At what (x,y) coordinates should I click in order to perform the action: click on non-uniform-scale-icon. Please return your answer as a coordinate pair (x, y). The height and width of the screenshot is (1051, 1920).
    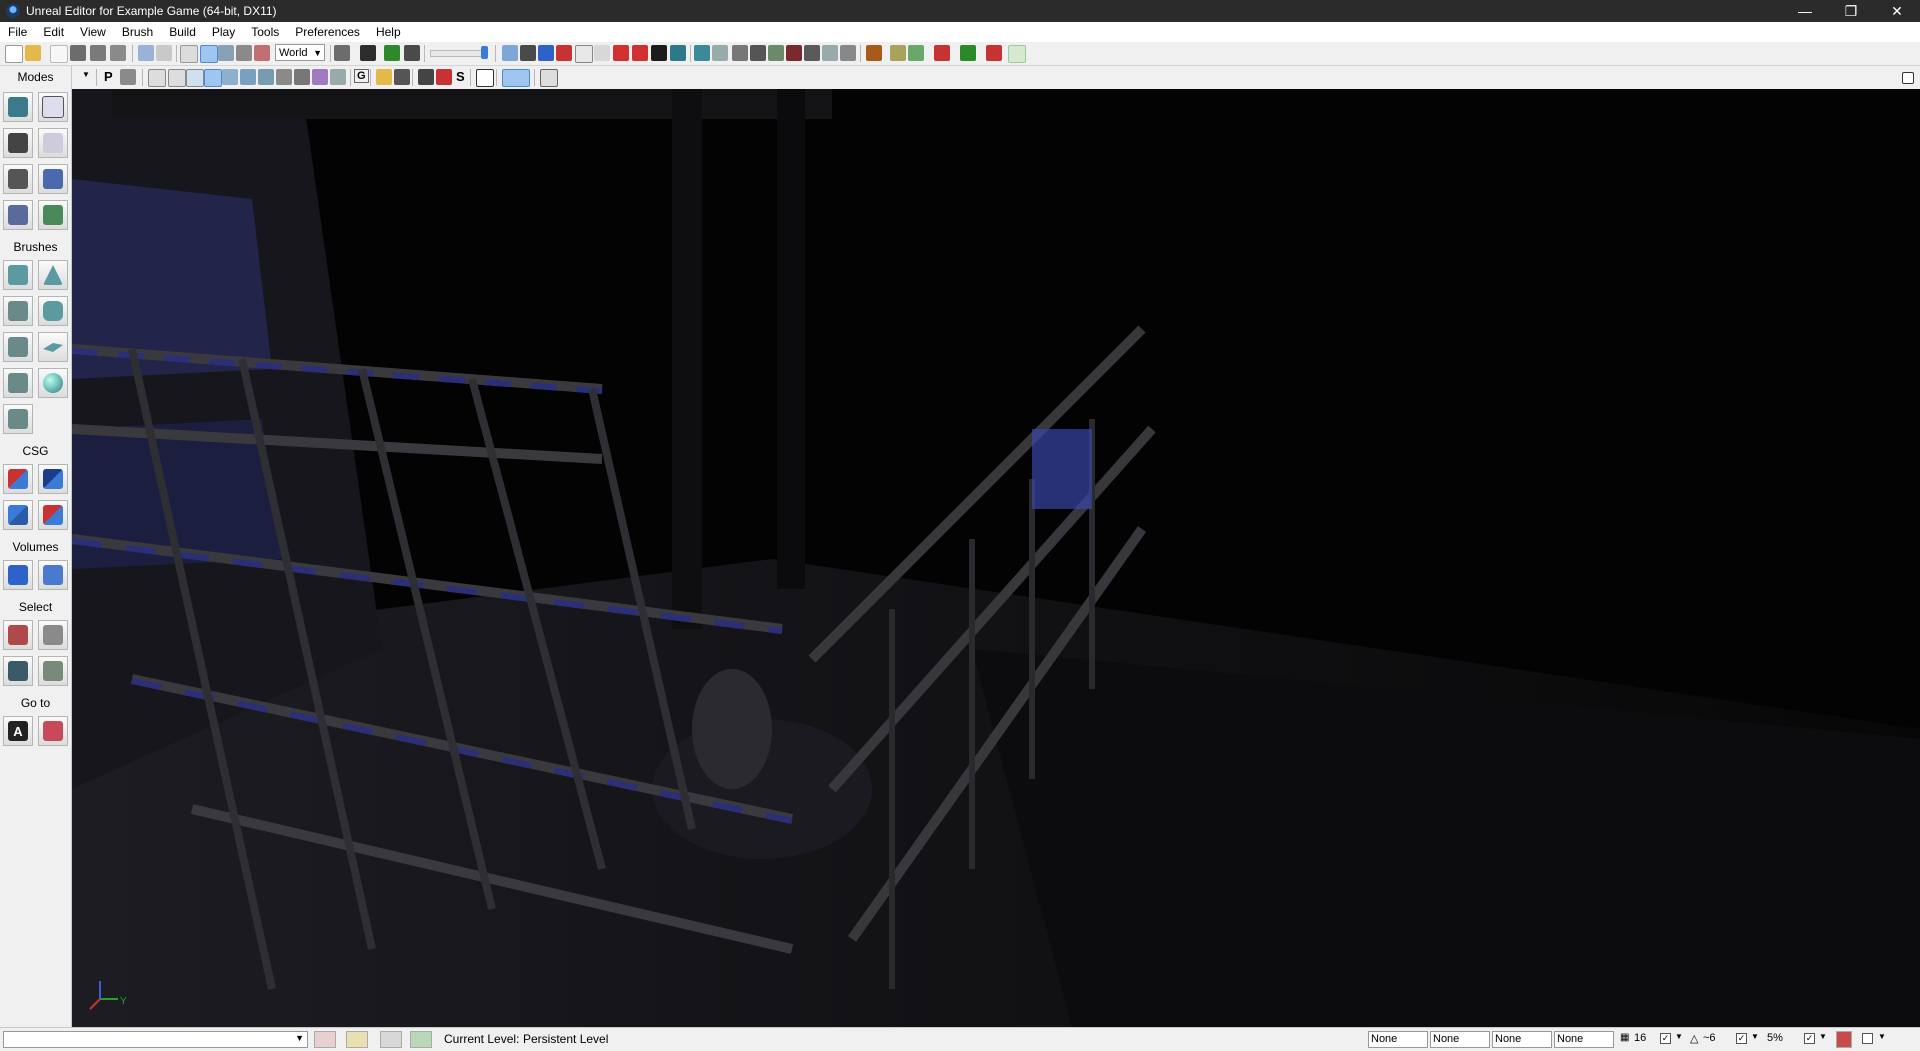
    Looking at the image, I should click on (262, 53).